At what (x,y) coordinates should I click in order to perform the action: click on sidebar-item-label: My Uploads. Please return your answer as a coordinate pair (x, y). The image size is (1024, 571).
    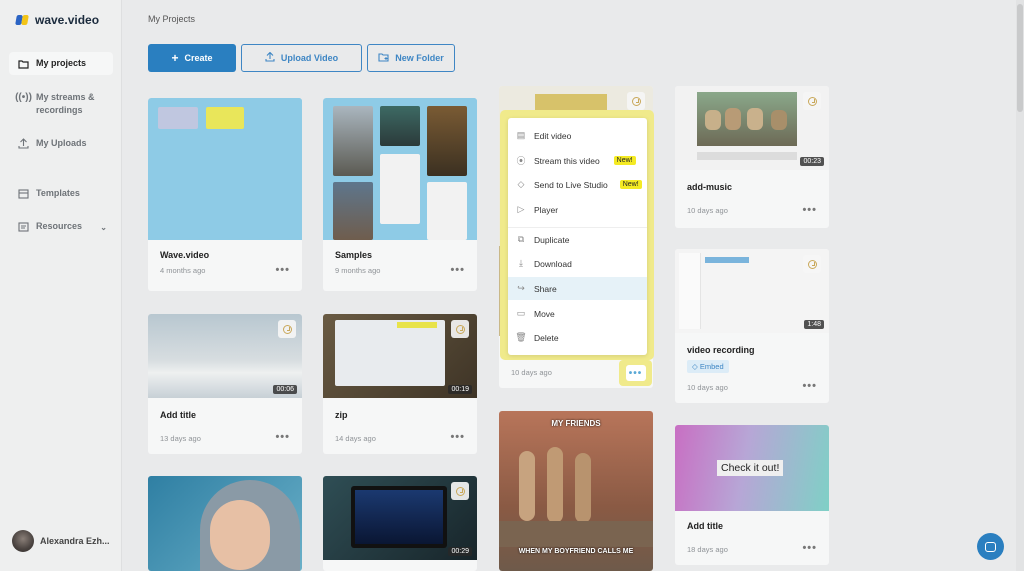
    Looking at the image, I should click on (61, 143).